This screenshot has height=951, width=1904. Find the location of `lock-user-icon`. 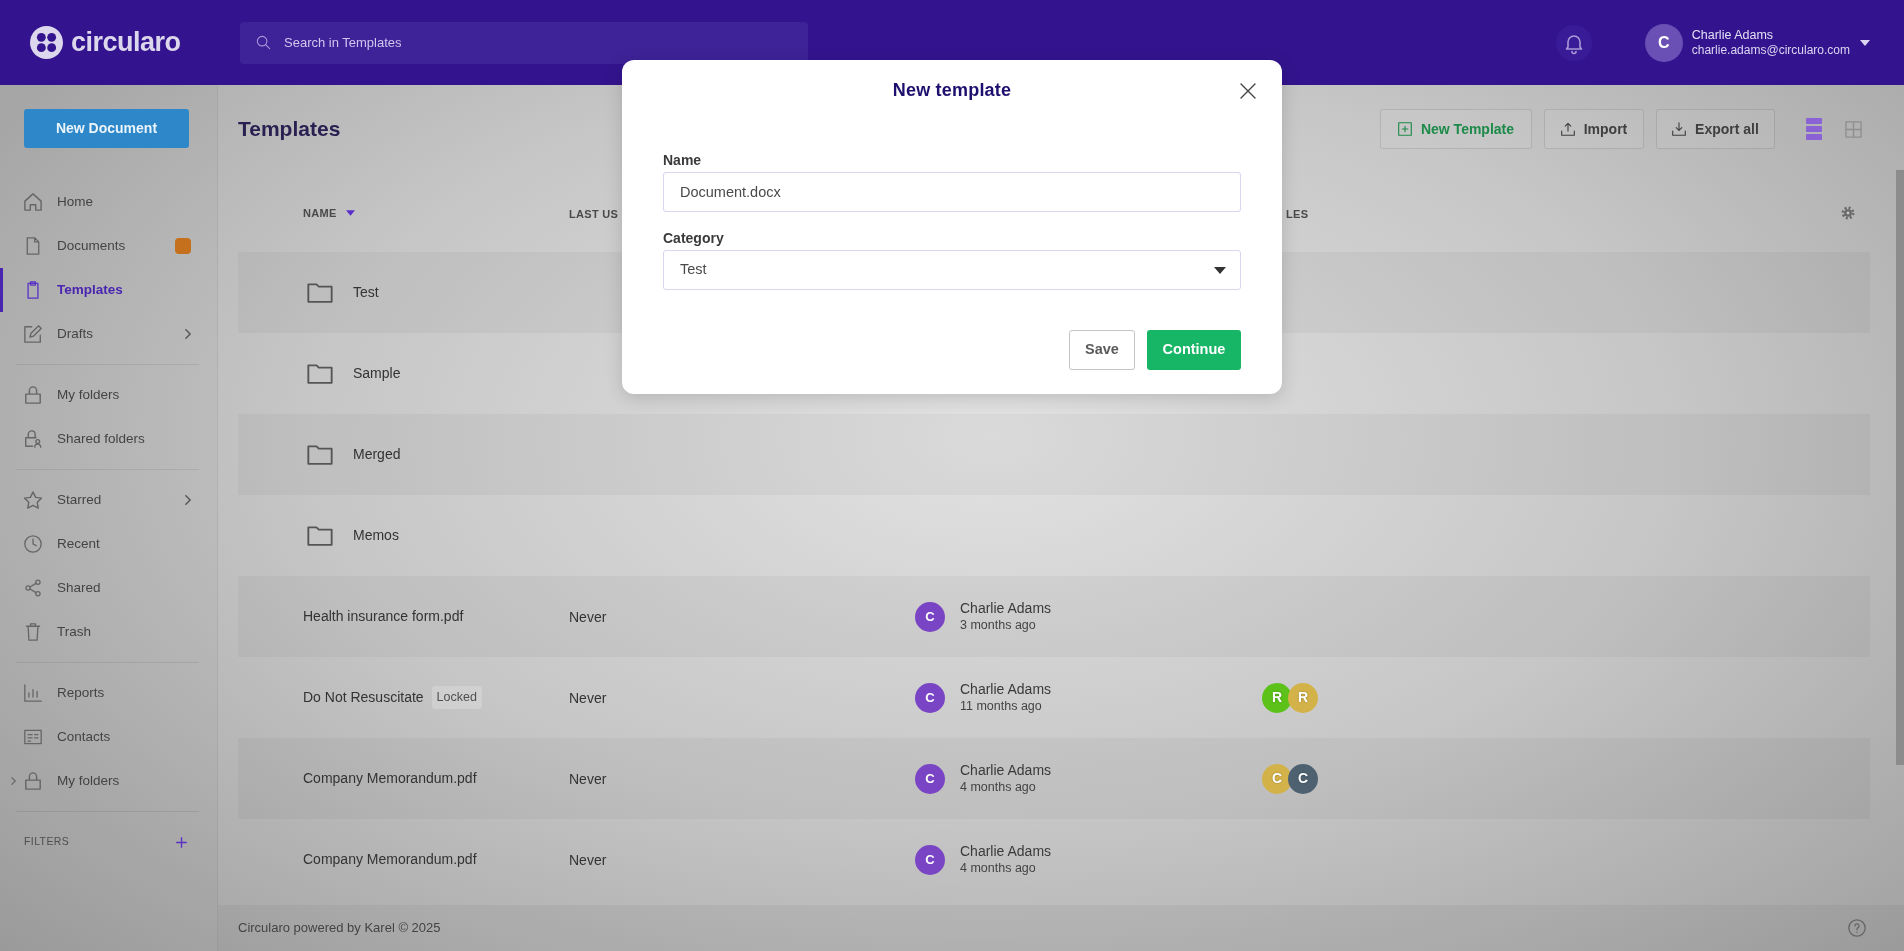

lock-user-icon is located at coordinates (33, 439).